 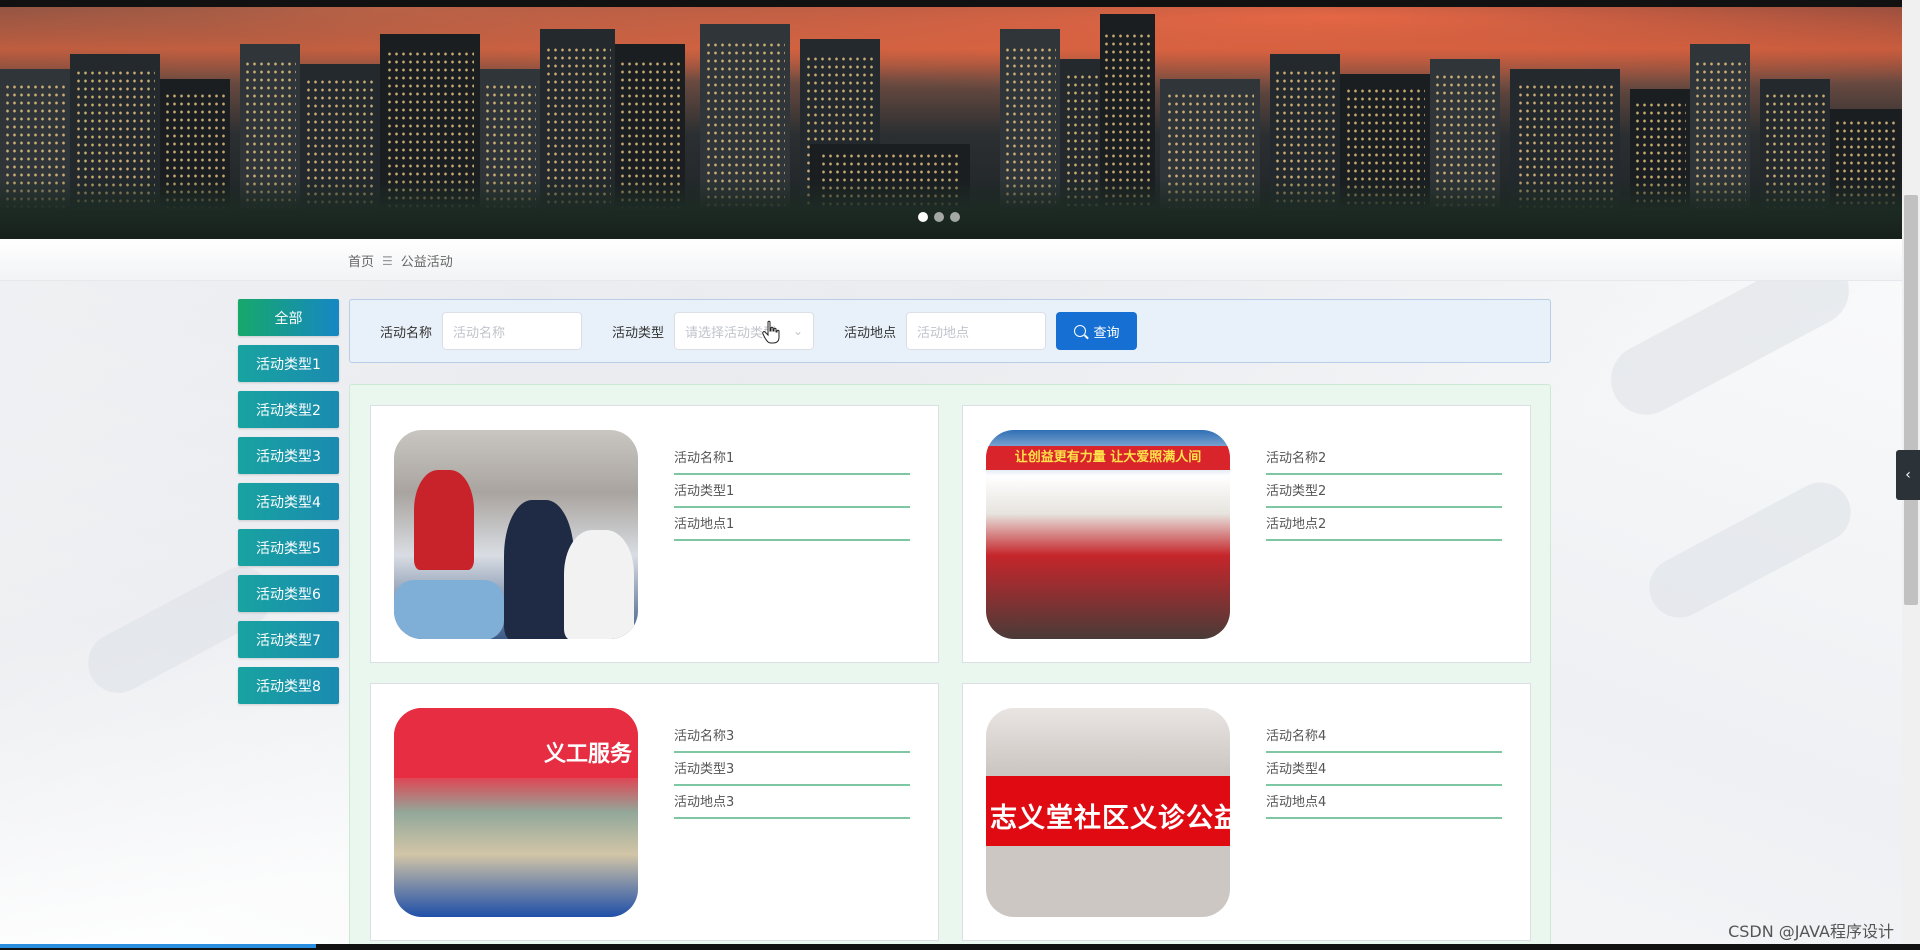 I want to click on banner-trees, so click(x=951, y=209).